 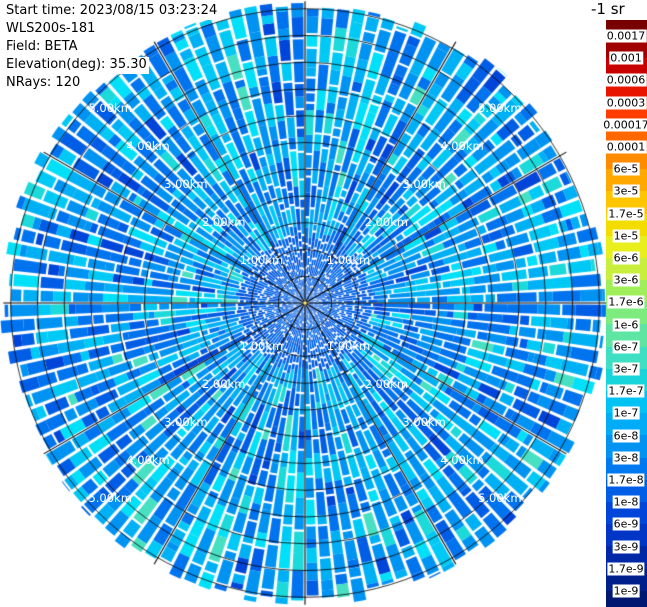 What do you see at coordinates (626, 458) in the screenshot?
I see `colorbar-tick-label: 3e-8` at bounding box center [626, 458].